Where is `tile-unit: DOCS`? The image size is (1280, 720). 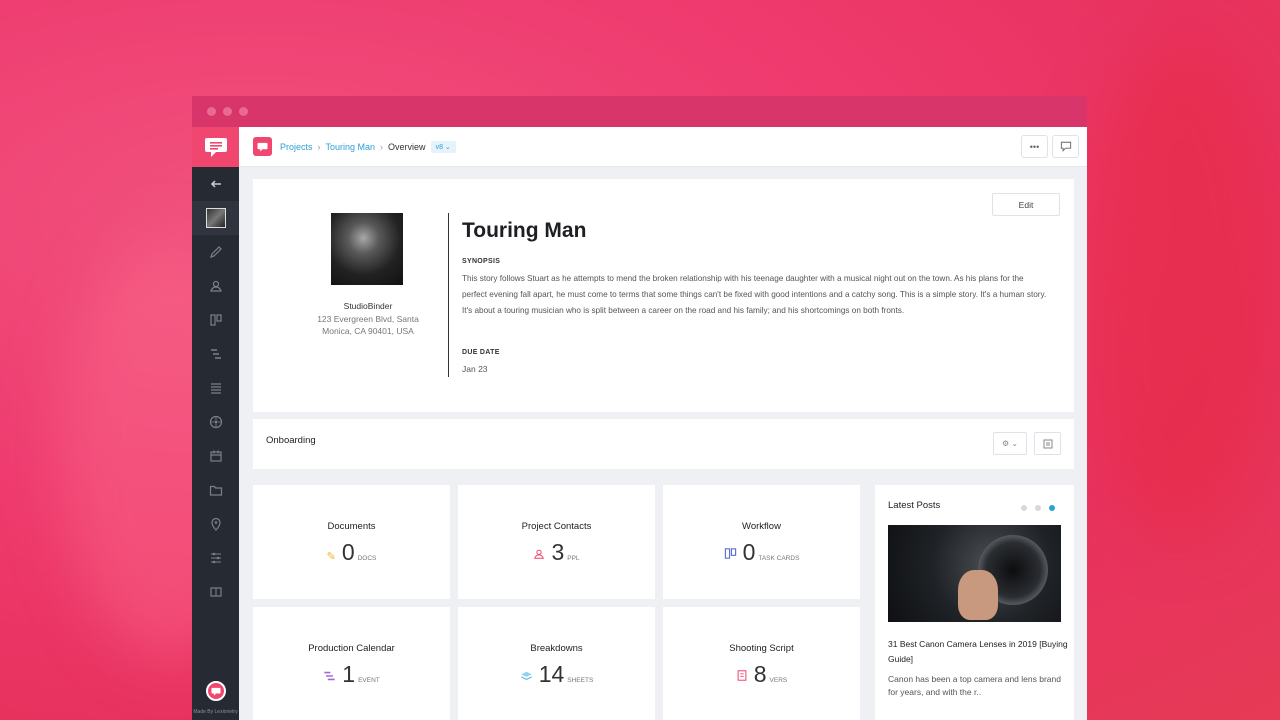 tile-unit: DOCS is located at coordinates (367, 558).